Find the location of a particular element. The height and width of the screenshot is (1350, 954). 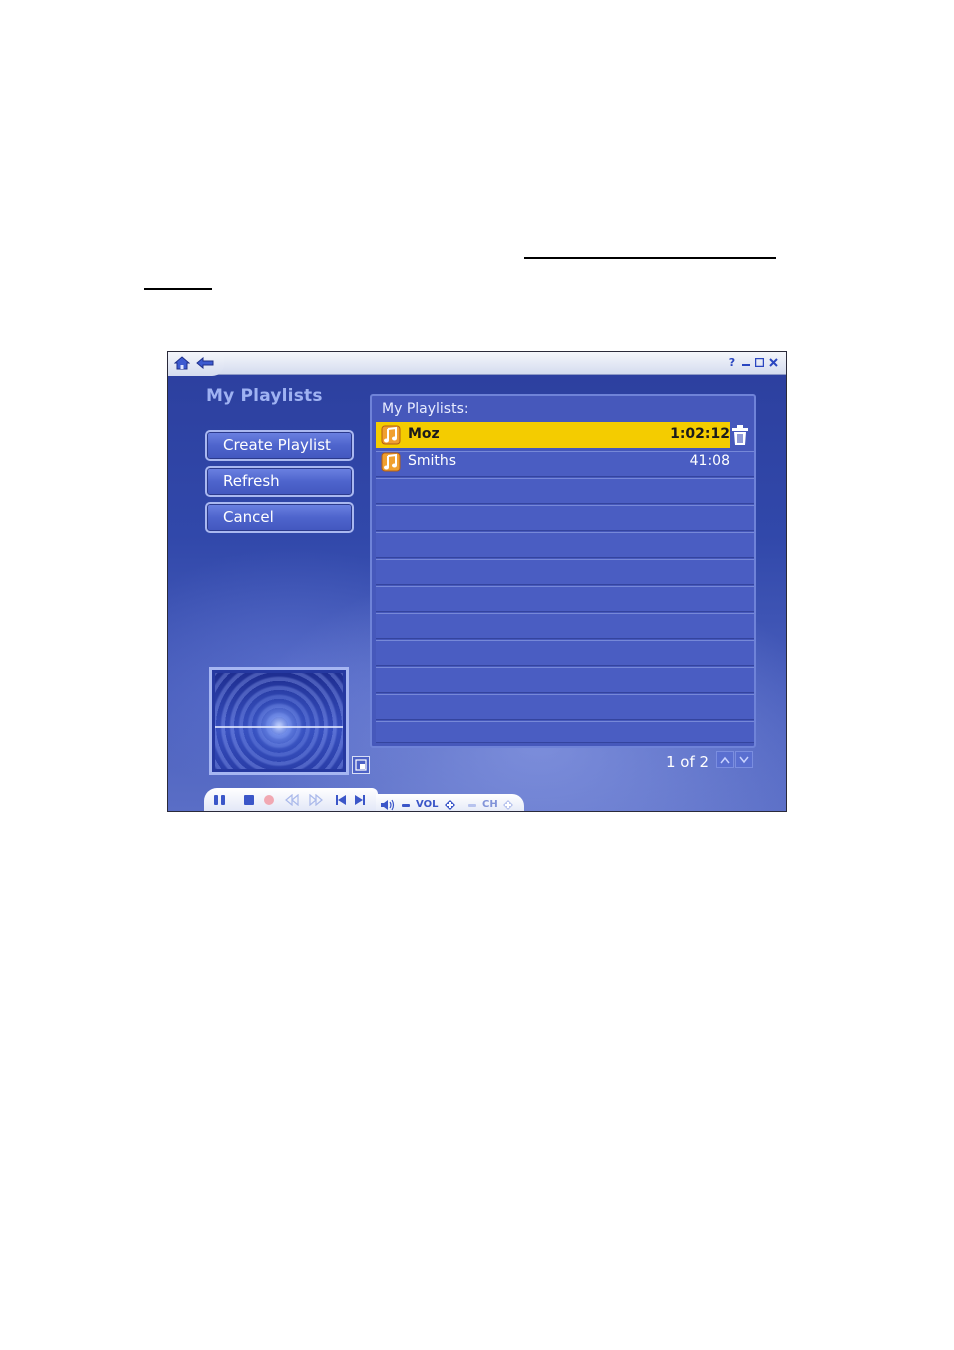

mute-button is located at coordinates (388, 804).